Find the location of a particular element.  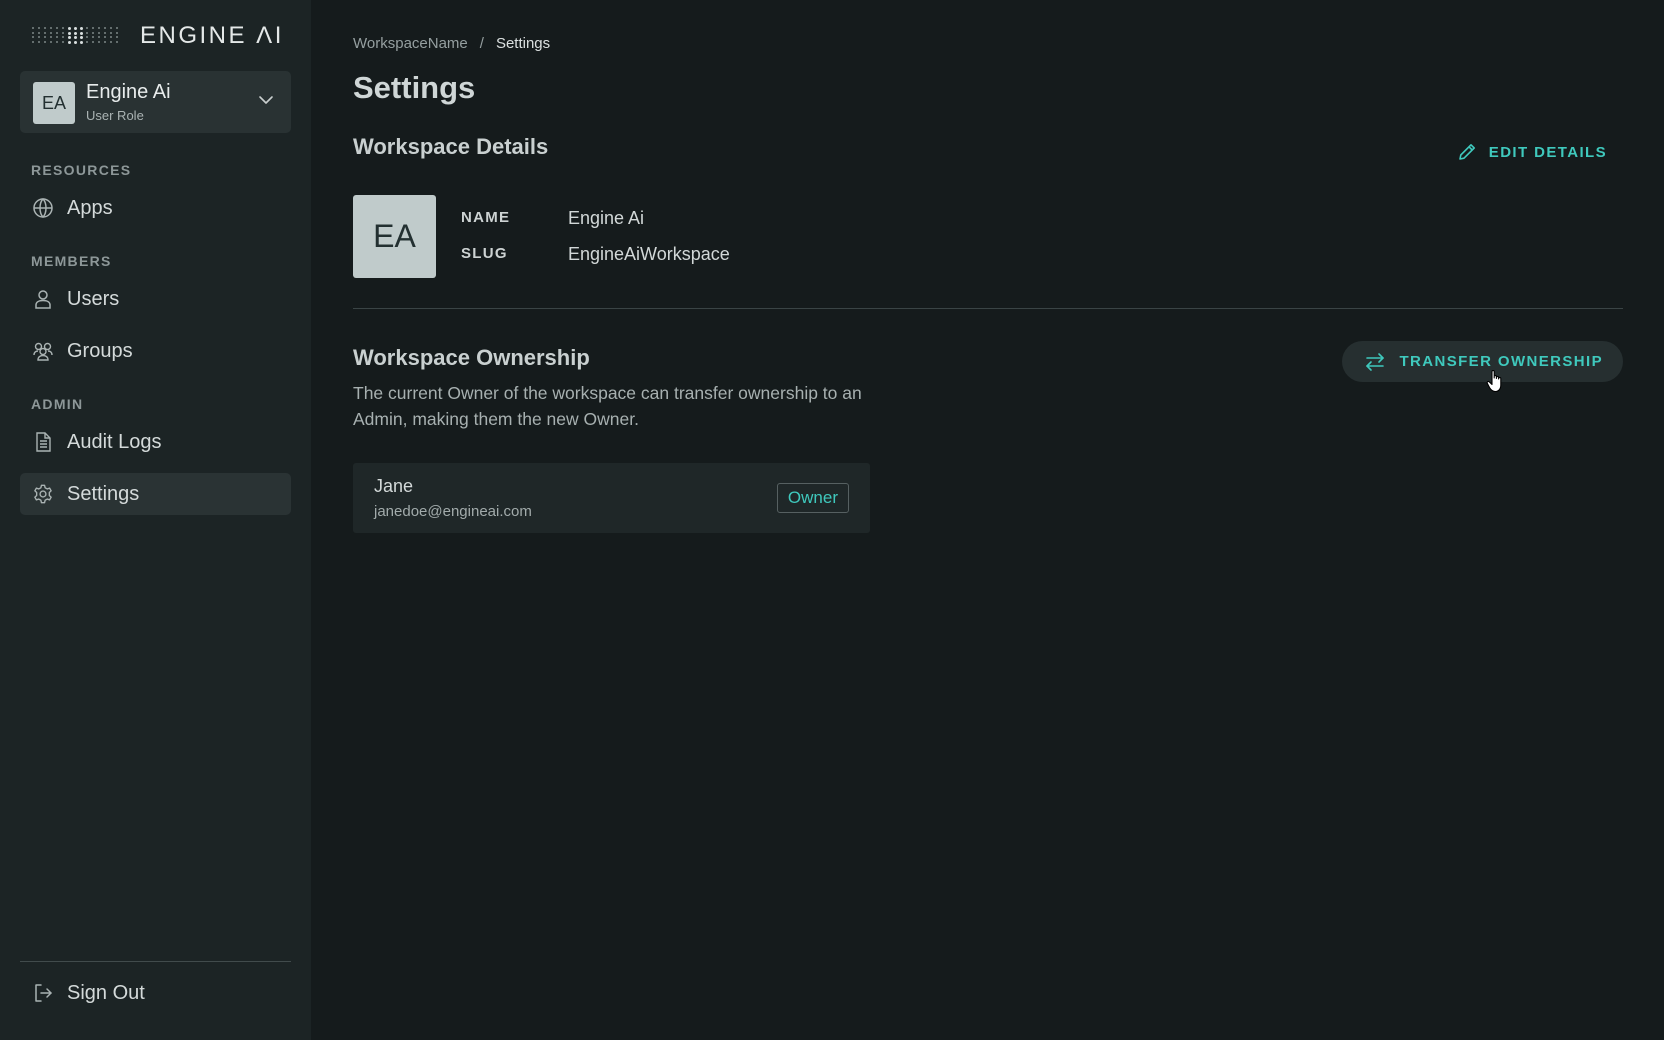

breadcrumb: WorkspaceName / Settings is located at coordinates (451, 43).